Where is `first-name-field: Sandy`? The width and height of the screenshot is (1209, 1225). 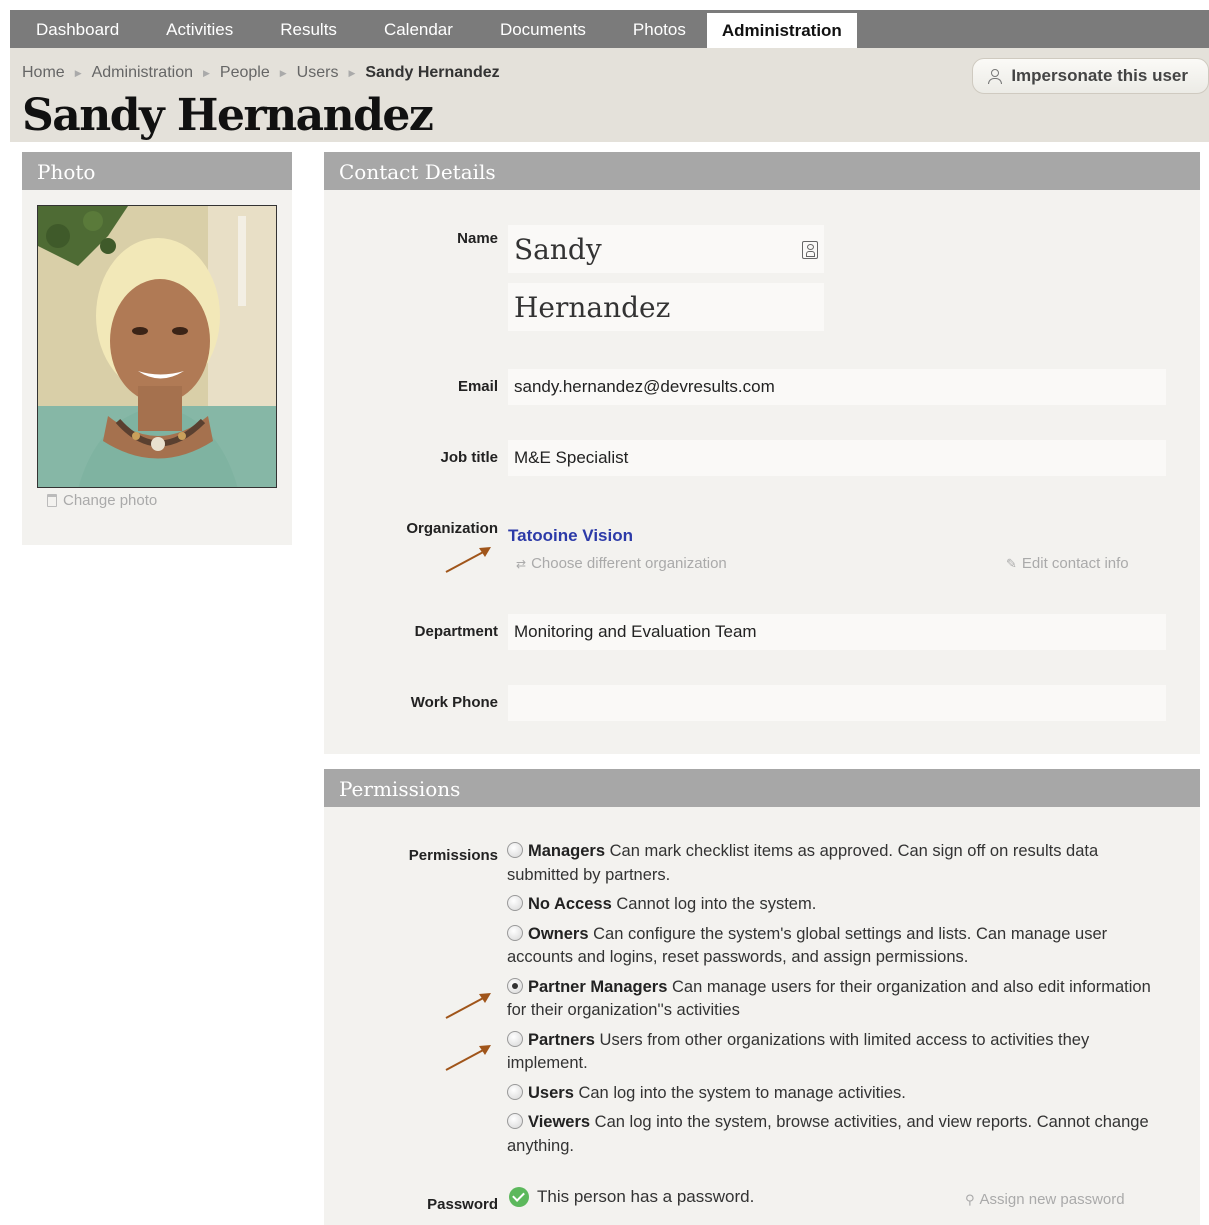
first-name-field: Sandy is located at coordinates (666, 249).